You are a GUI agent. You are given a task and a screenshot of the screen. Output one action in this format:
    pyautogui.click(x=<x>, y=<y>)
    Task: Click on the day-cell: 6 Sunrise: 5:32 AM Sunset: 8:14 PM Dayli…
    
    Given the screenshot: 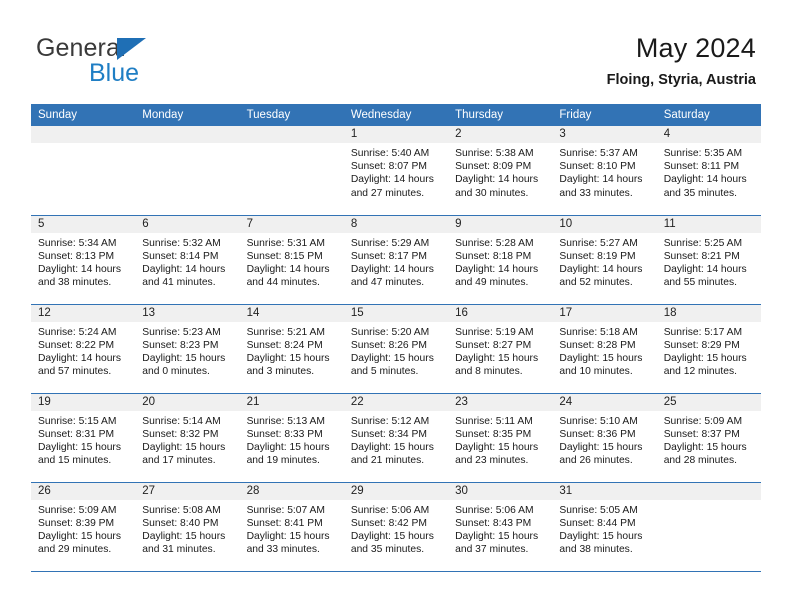 What is the action you would take?
    pyautogui.click(x=187, y=260)
    